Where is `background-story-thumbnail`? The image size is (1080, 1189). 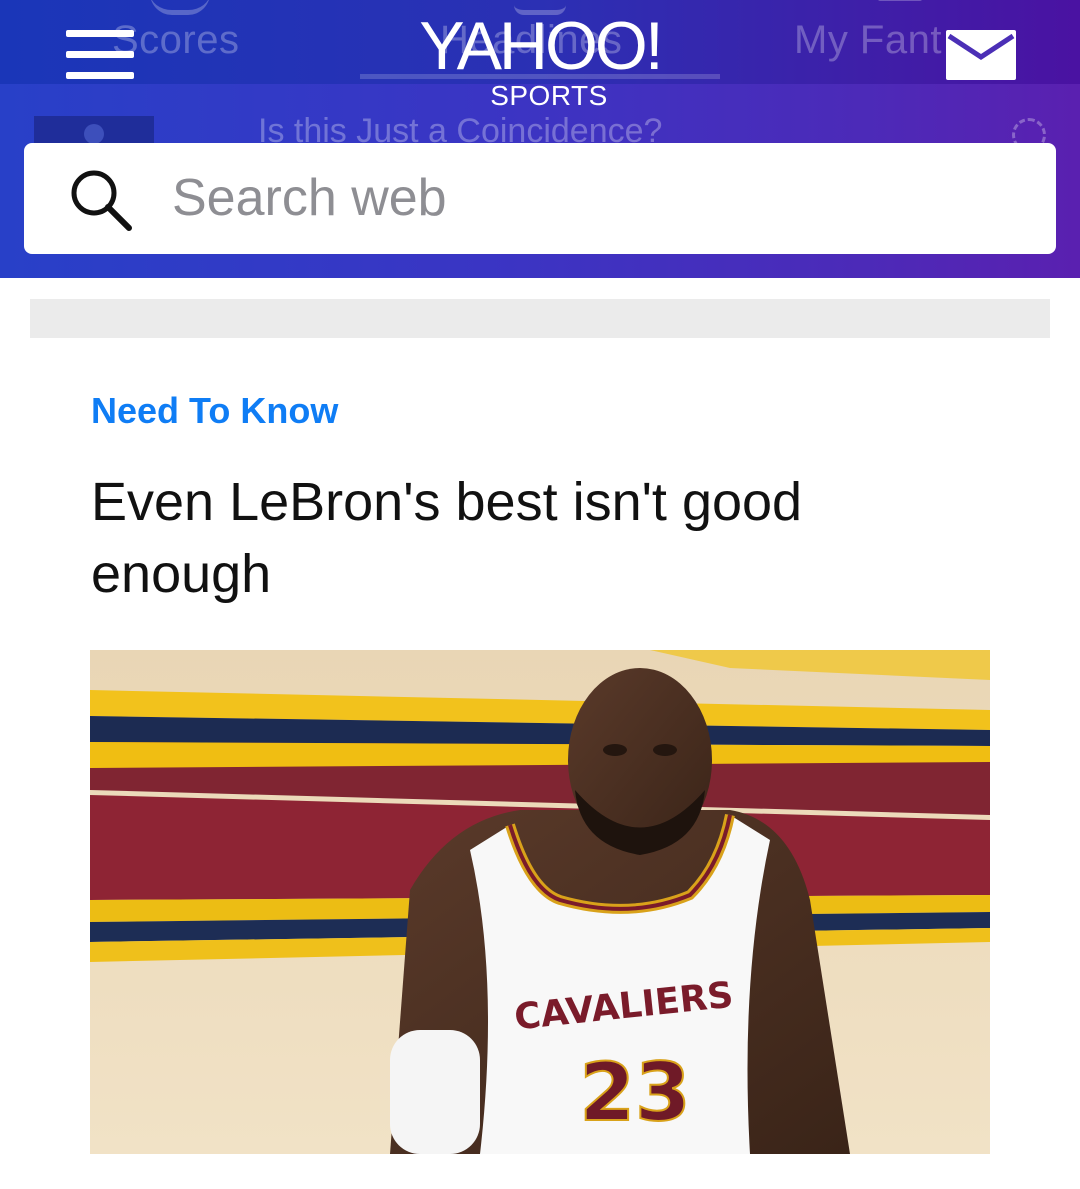
background-story-thumbnail is located at coordinates (94, 131).